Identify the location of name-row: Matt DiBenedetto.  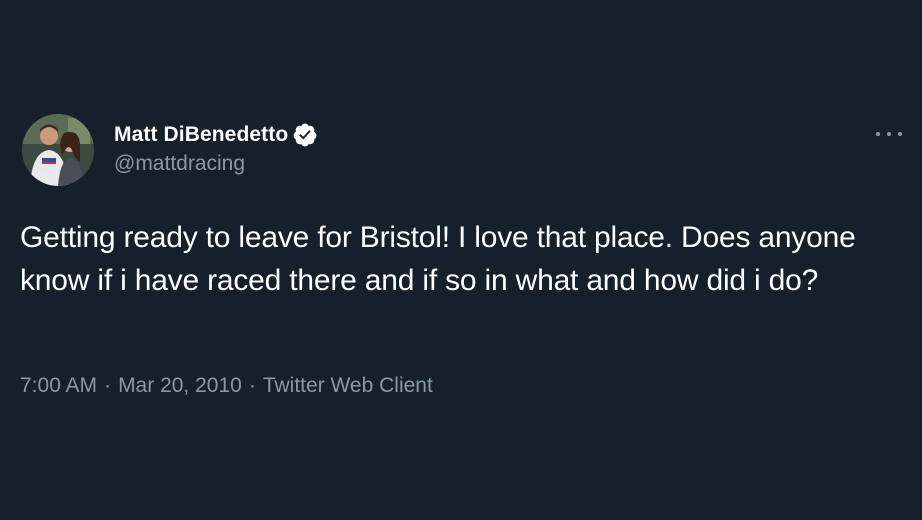
(216, 135).